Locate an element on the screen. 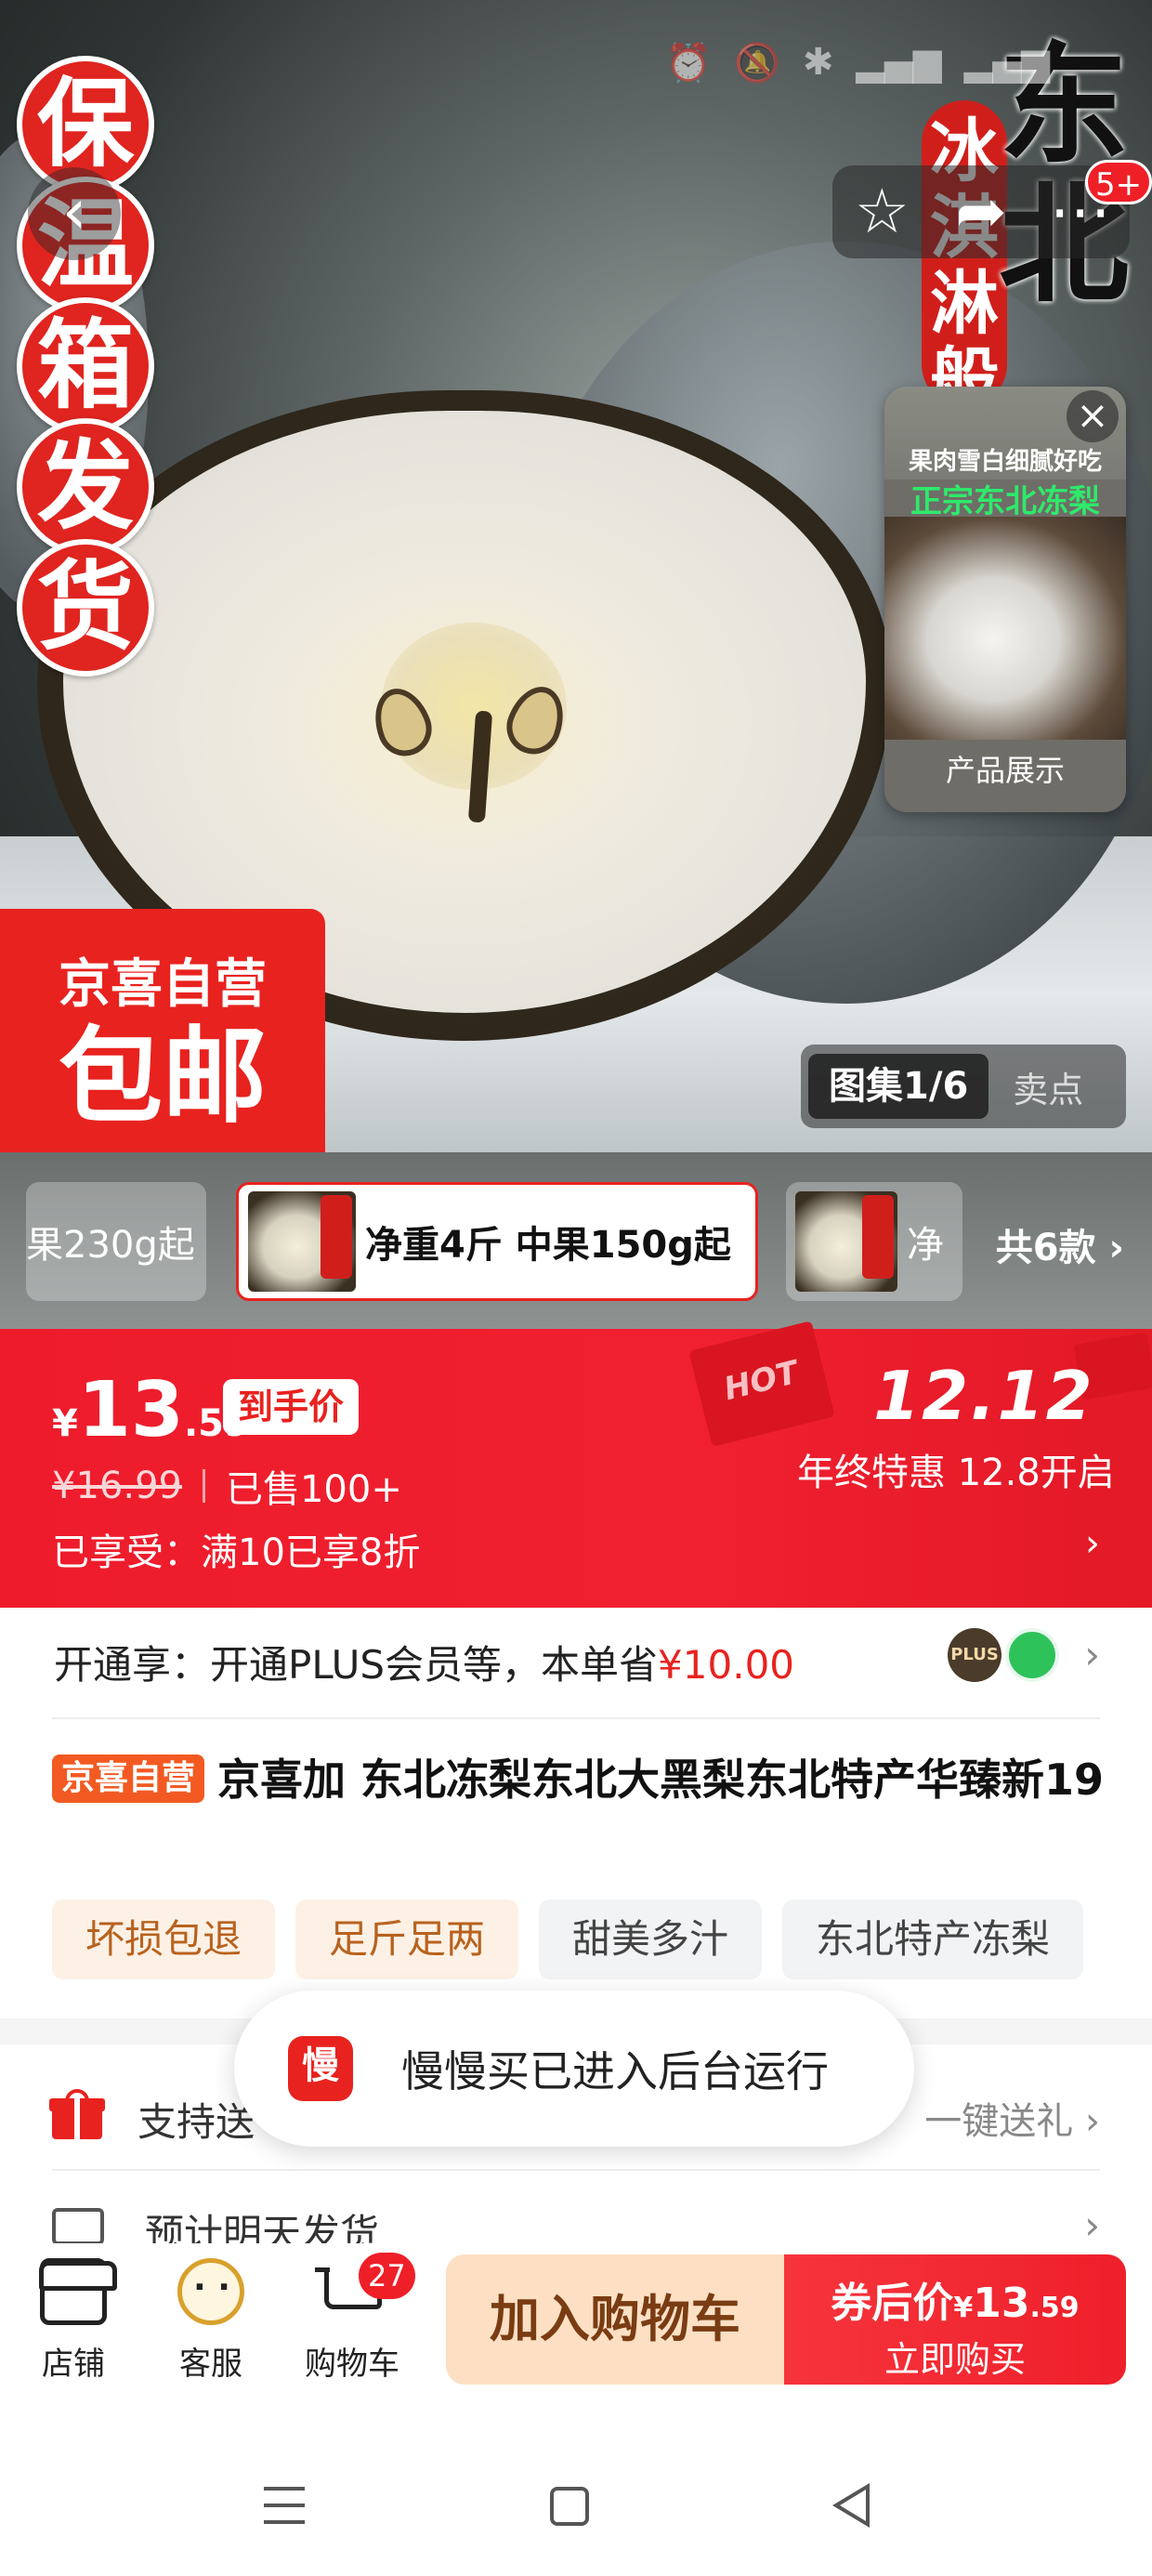 This screenshot has width=1152, height=2576. plus-text: 开通享：开通PLUS会员等，本单省¥10.00 is located at coordinates (424, 1662).